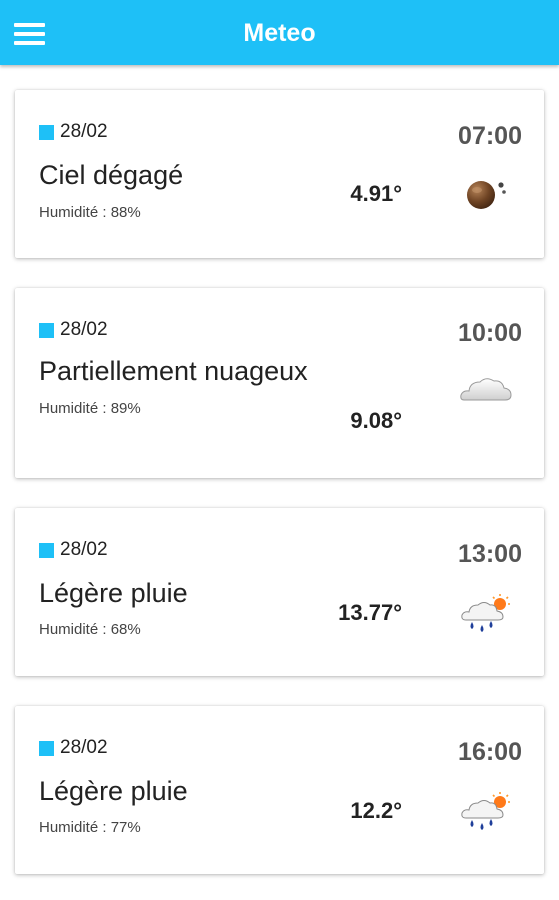  What do you see at coordinates (490, 136) in the screenshot?
I see `forecast-time: 07:00` at bounding box center [490, 136].